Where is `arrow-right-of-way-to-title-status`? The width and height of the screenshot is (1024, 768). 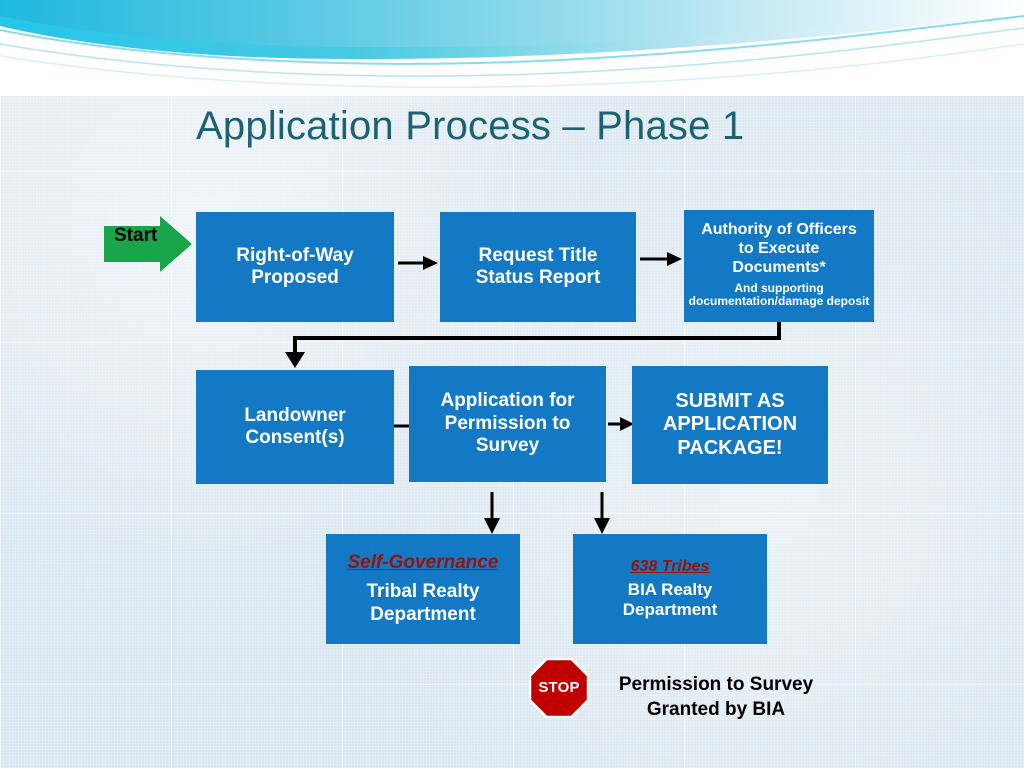 arrow-right-of-way-to-title-status is located at coordinates (418, 263).